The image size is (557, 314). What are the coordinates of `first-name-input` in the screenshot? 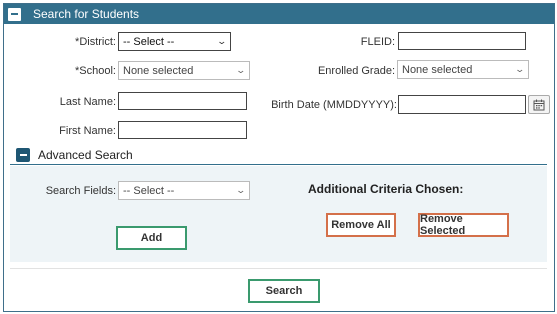 It's located at (182, 130).